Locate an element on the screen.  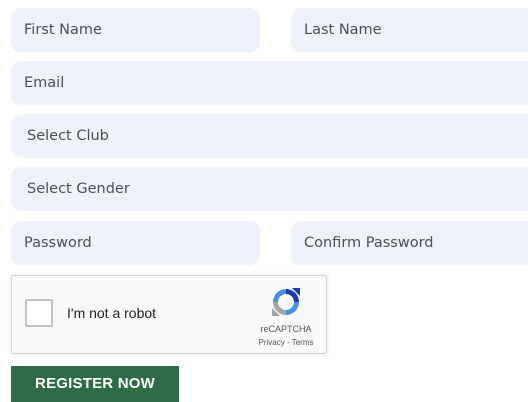
password-input: Password is located at coordinates (135, 243).